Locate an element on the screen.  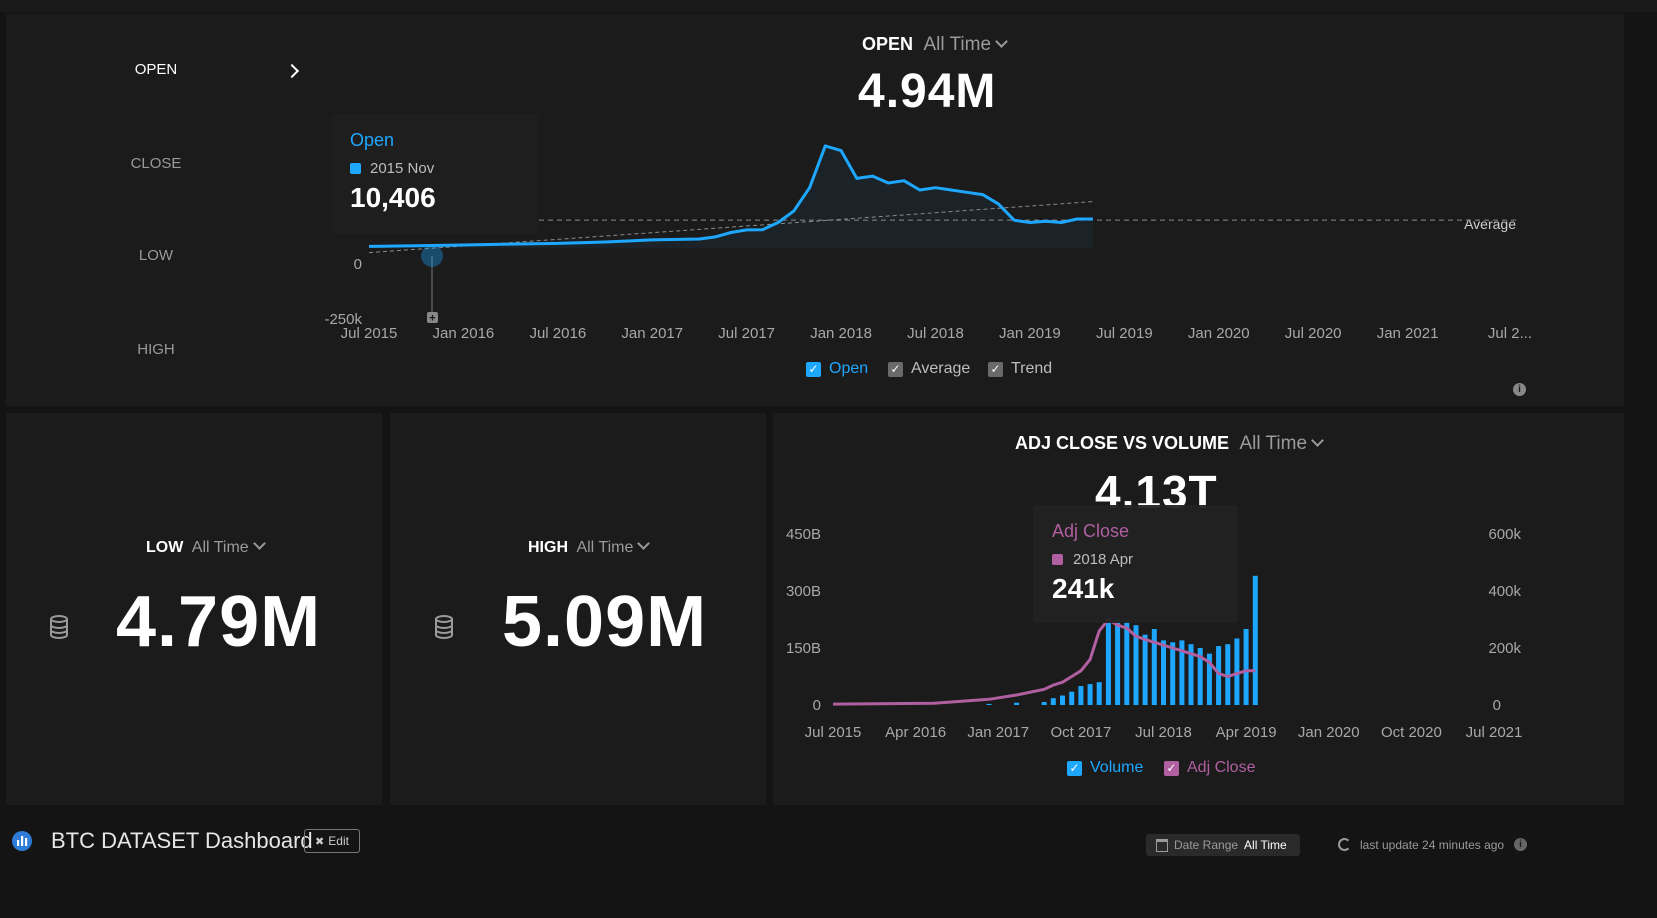
date-range-value: All Time is located at coordinates (1265, 845).